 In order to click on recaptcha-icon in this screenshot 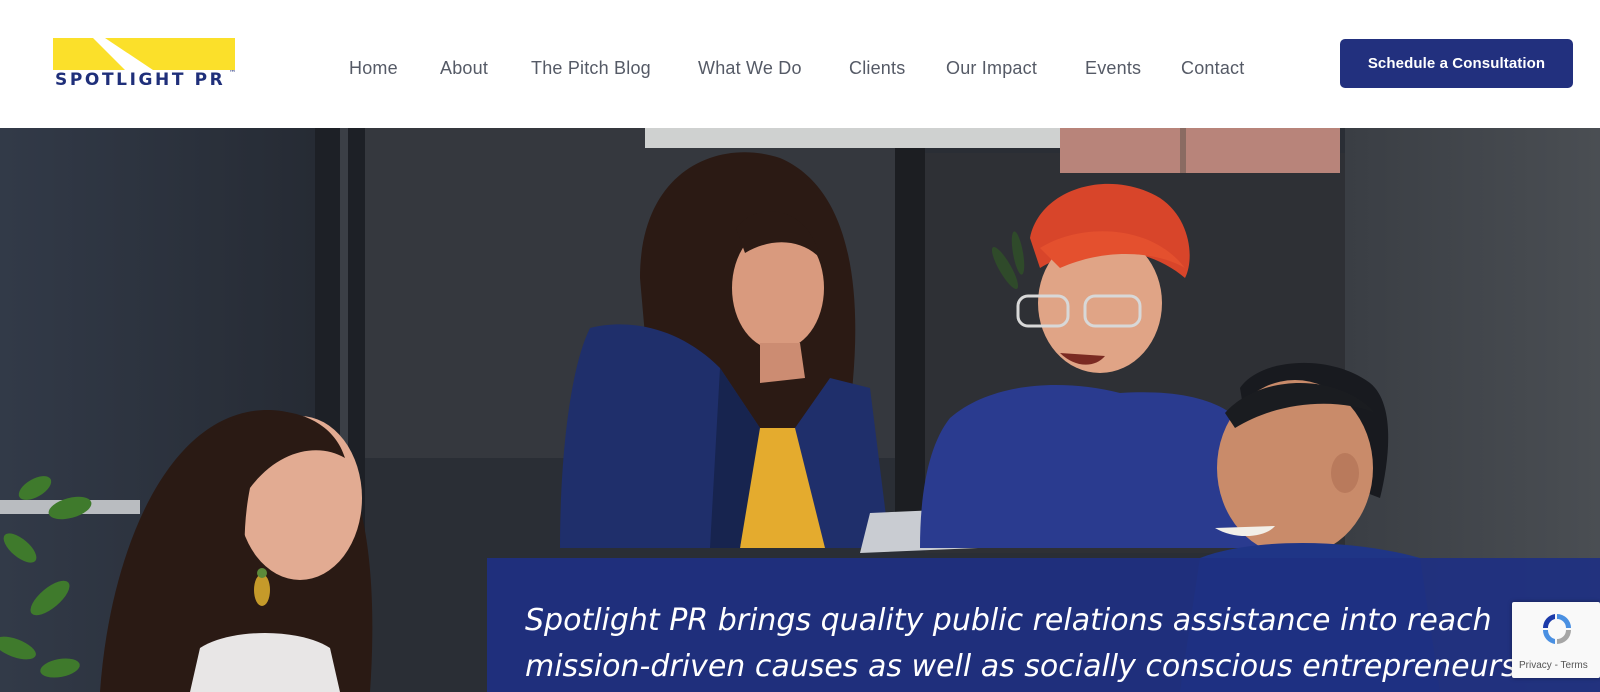, I will do `click(1556, 629)`.